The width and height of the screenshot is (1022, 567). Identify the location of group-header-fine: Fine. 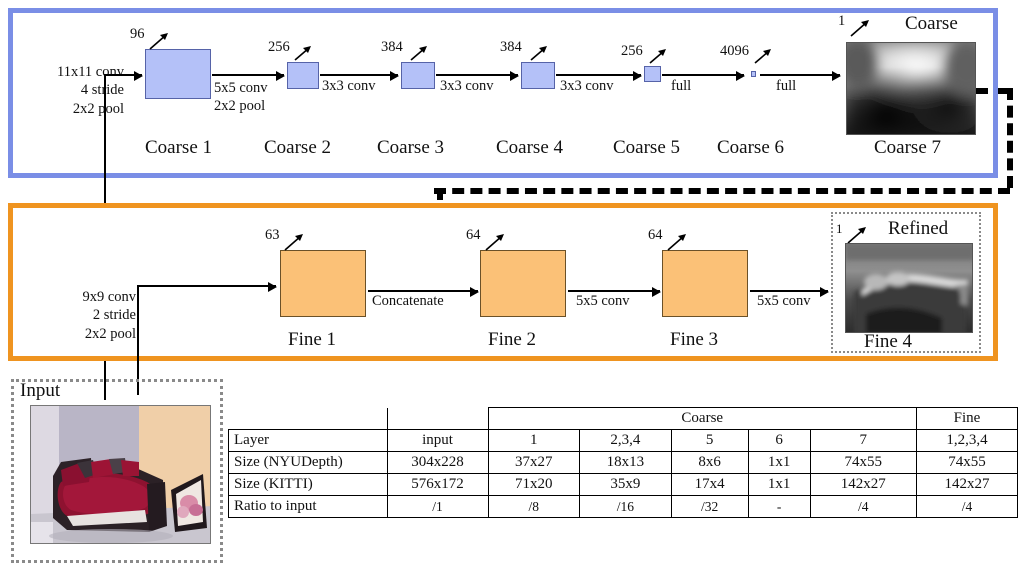
(967, 418).